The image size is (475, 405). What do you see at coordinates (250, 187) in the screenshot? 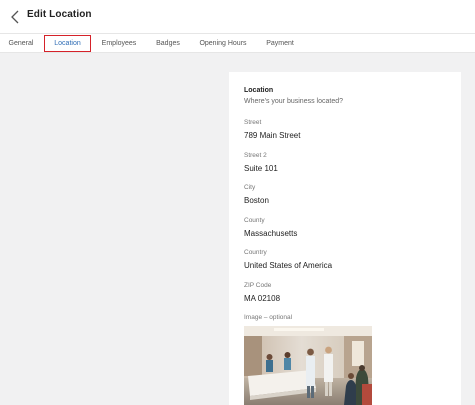
I see `city-label: City` at bounding box center [250, 187].